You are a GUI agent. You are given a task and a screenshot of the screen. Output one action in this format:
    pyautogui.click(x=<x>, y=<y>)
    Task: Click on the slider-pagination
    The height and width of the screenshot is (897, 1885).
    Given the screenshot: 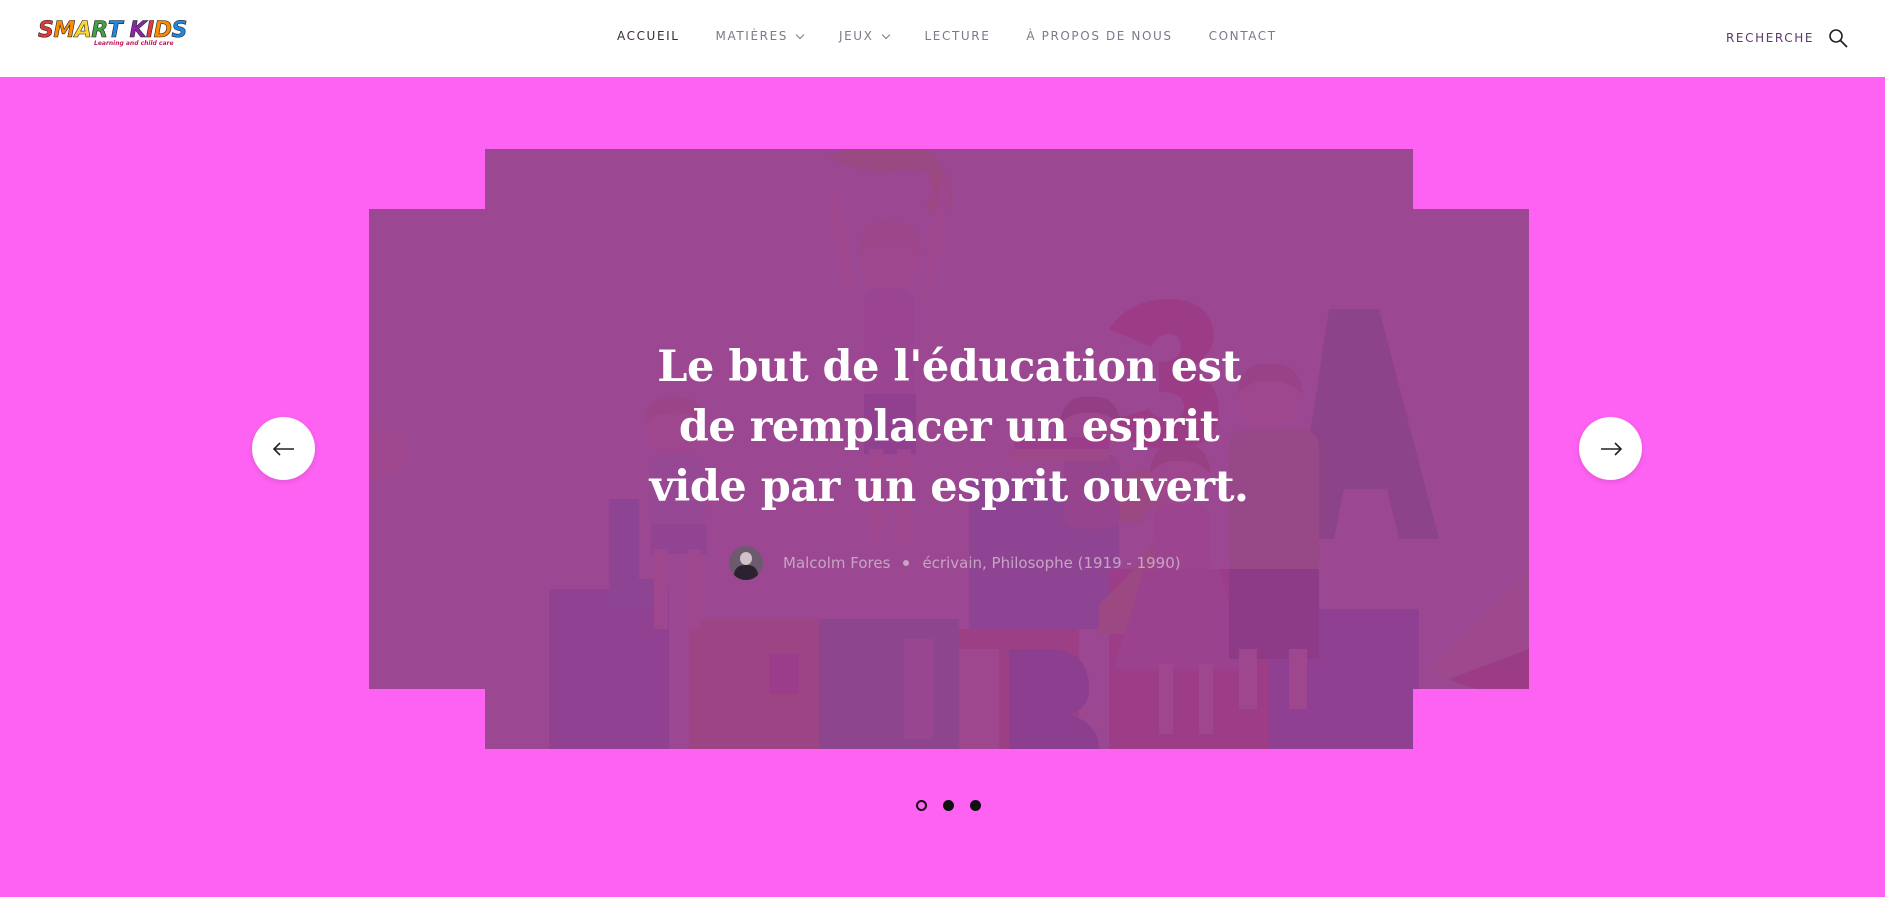 What is the action you would take?
    pyautogui.click(x=948, y=805)
    